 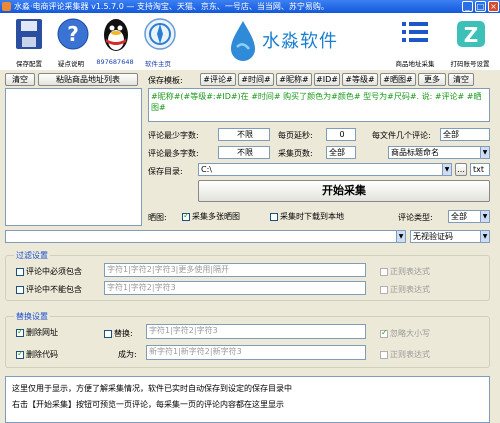 I want to click on tag-level-button: #等级#, so click(x=360, y=79).